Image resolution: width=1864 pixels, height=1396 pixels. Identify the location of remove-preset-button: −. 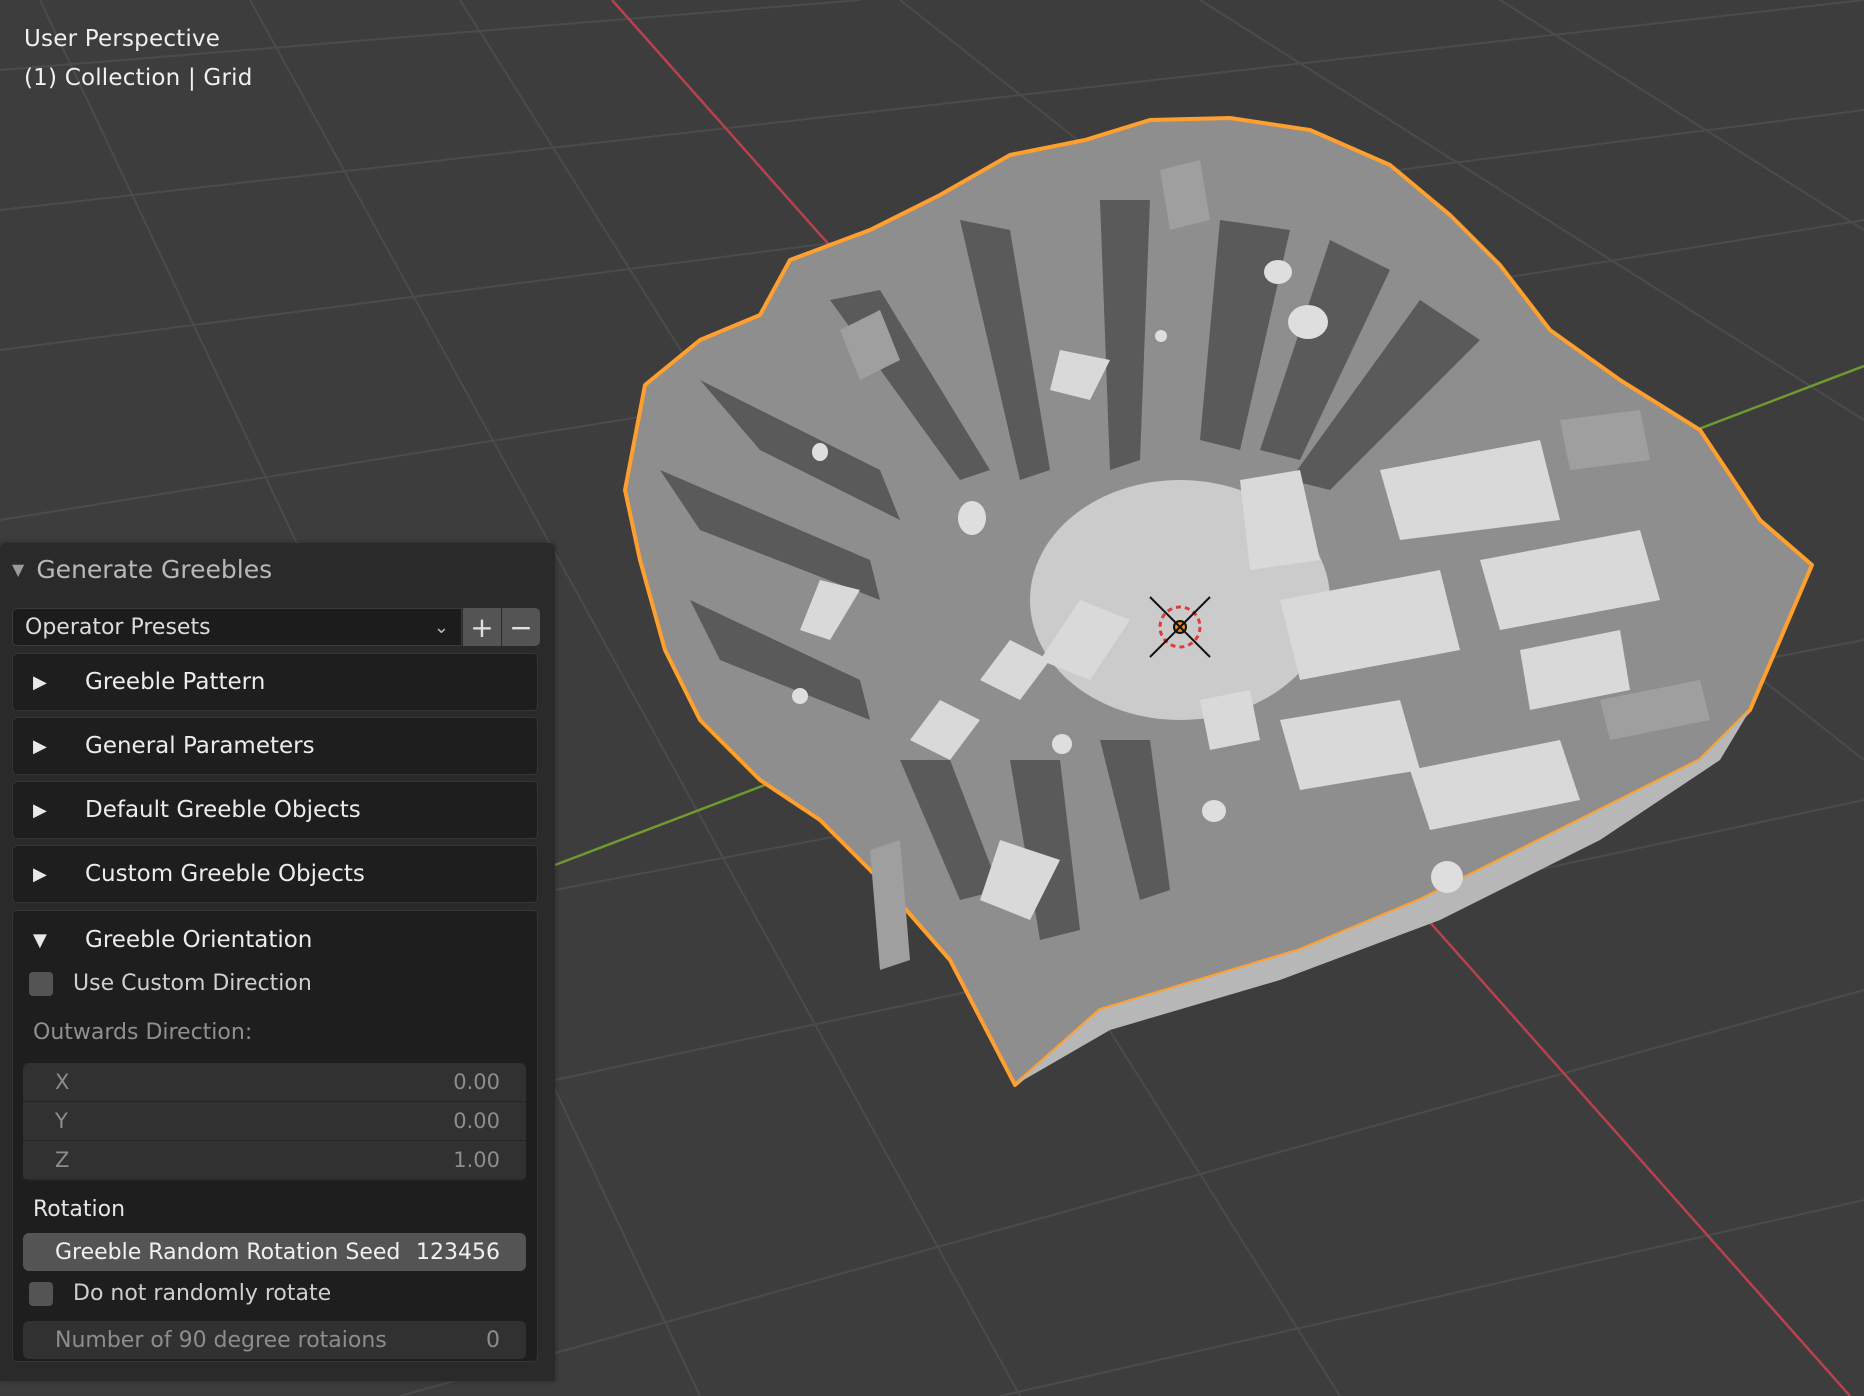
(520, 627).